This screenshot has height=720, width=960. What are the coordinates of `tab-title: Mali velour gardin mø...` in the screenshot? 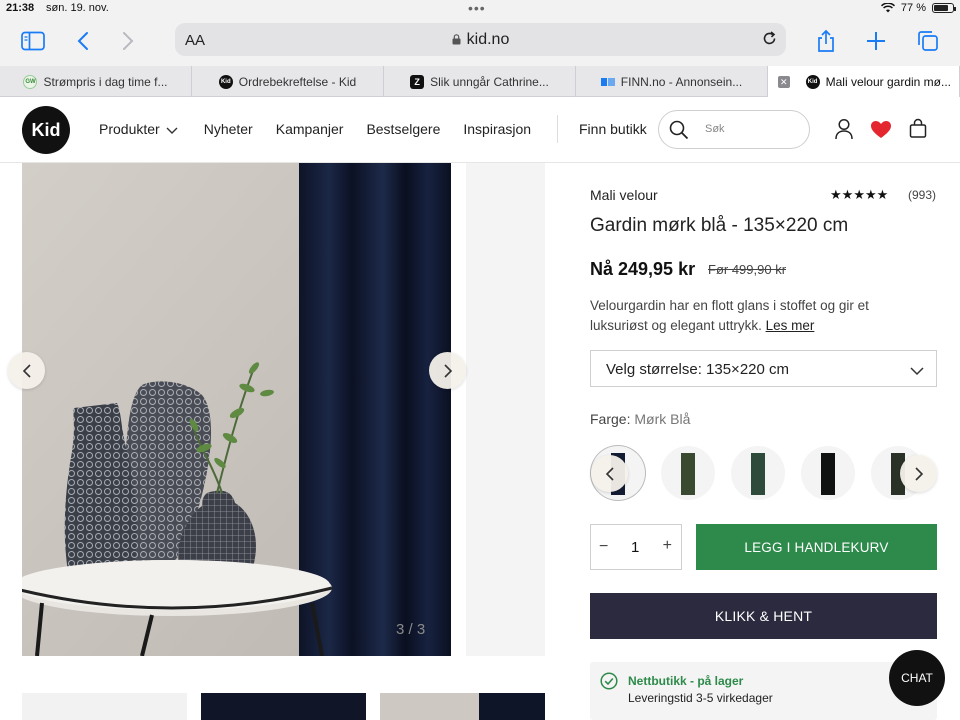 It's located at (888, 81).